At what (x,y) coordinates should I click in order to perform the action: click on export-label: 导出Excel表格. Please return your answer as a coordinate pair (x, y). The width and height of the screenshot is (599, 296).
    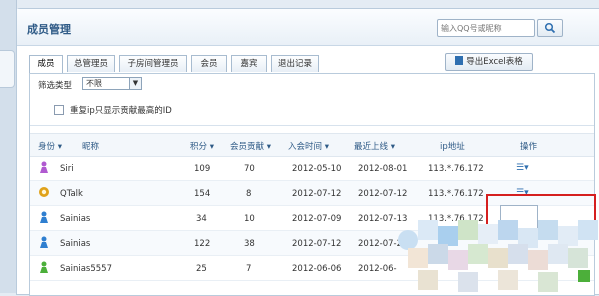
    Looking at the image, I should click on (494, 62).